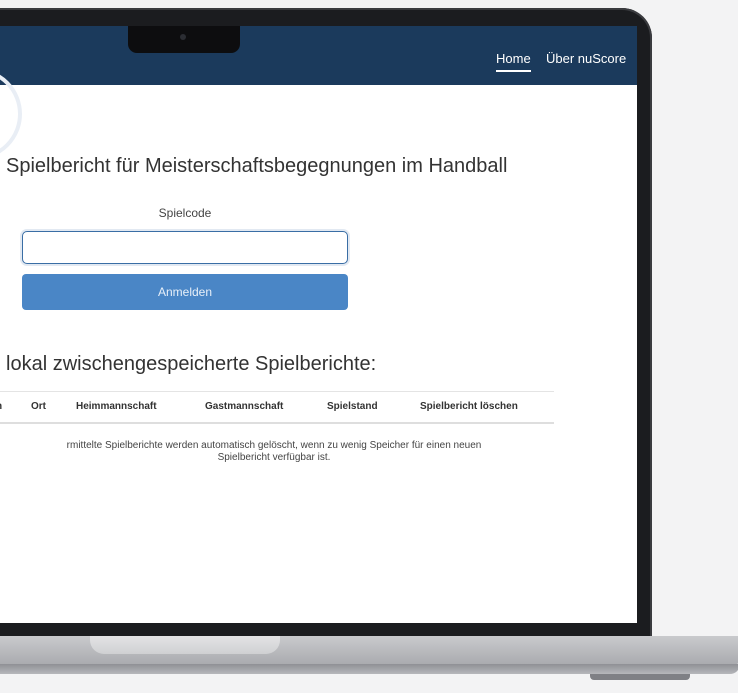 The image size is (738, 693). I want to click on top-navbar: Home Über nuScore, so click(318, 55).